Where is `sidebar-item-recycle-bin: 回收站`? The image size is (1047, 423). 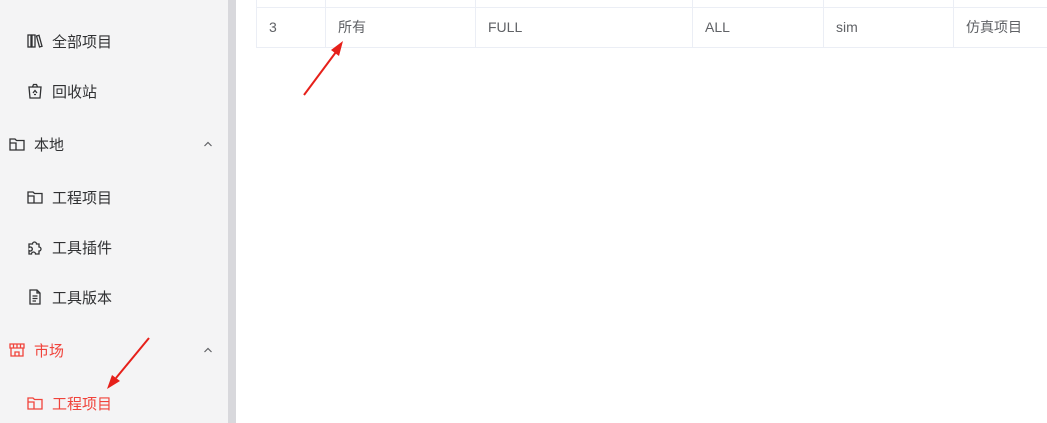 sidebar-item-recycle-bin: 回收站 is located at coordinates (114, 91).